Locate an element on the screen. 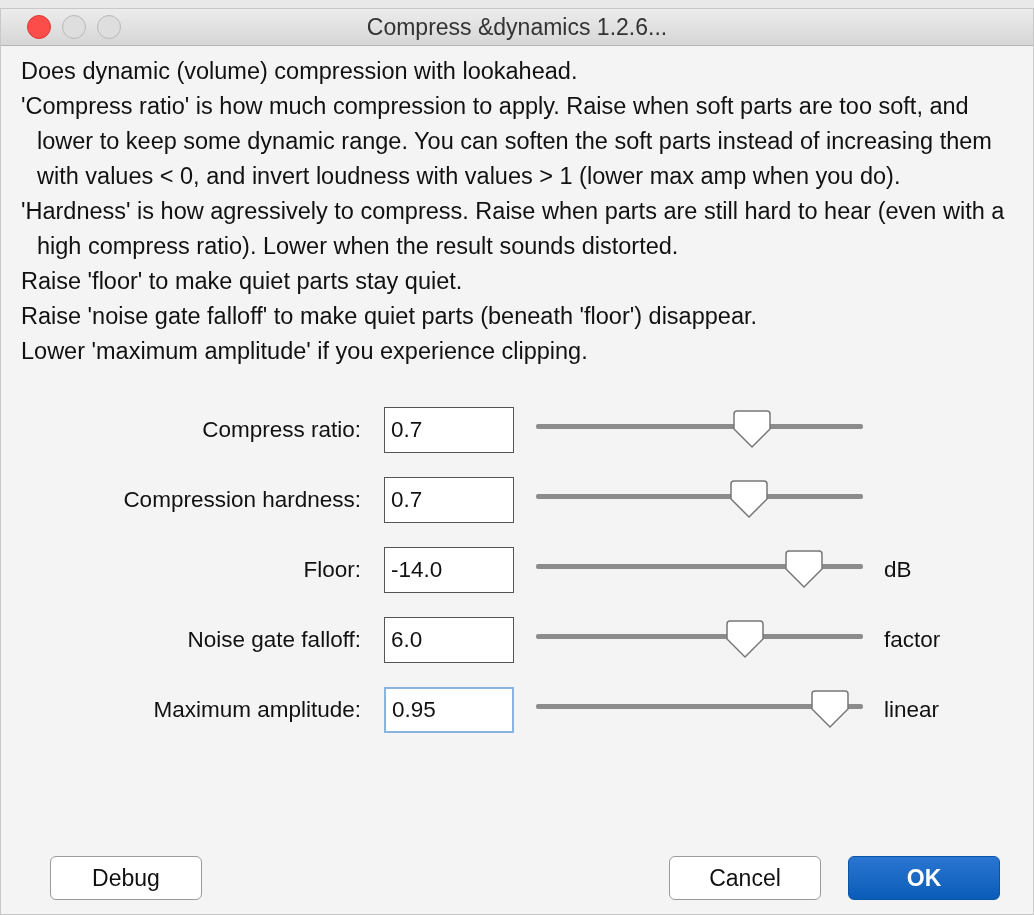 The width and height of the screenshot is (1034, 915). control-label: Compress ratio: is located at coordinates (281, 430).